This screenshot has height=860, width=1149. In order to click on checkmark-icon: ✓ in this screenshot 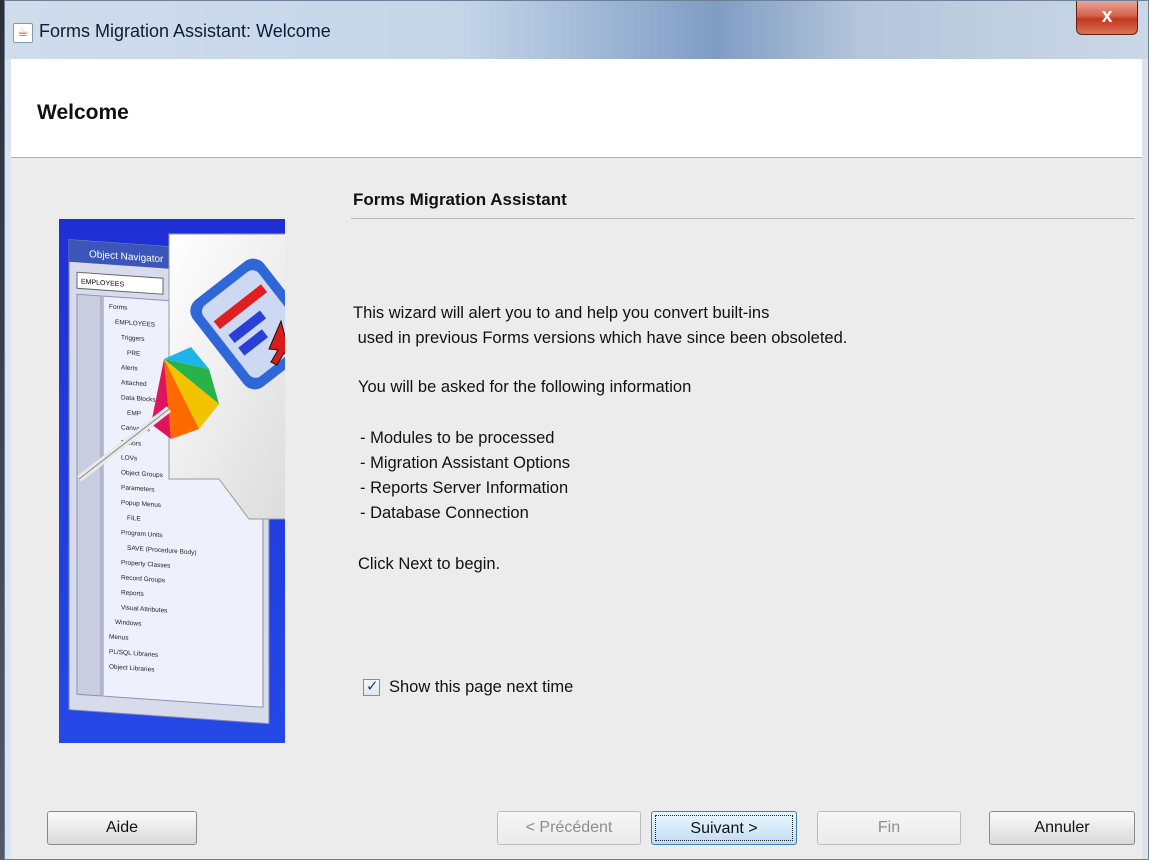, I will do `click(372, 686)`.